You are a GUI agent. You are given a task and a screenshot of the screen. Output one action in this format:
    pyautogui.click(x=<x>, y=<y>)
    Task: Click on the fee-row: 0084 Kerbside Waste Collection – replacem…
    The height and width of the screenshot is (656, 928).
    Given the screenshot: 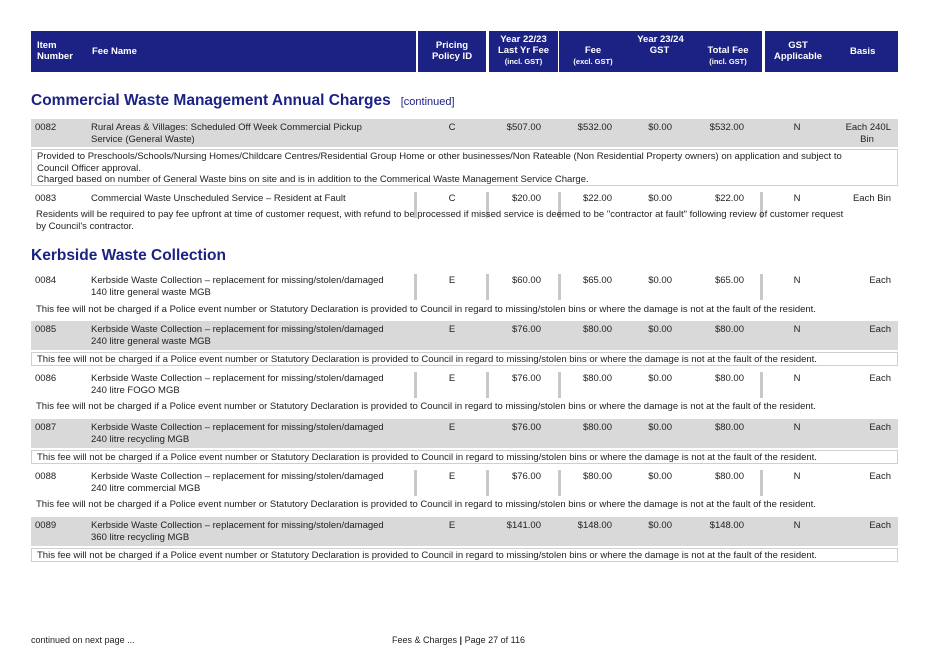 What is the action you would take?
    pyautogui.click(x=464, y=286)
    